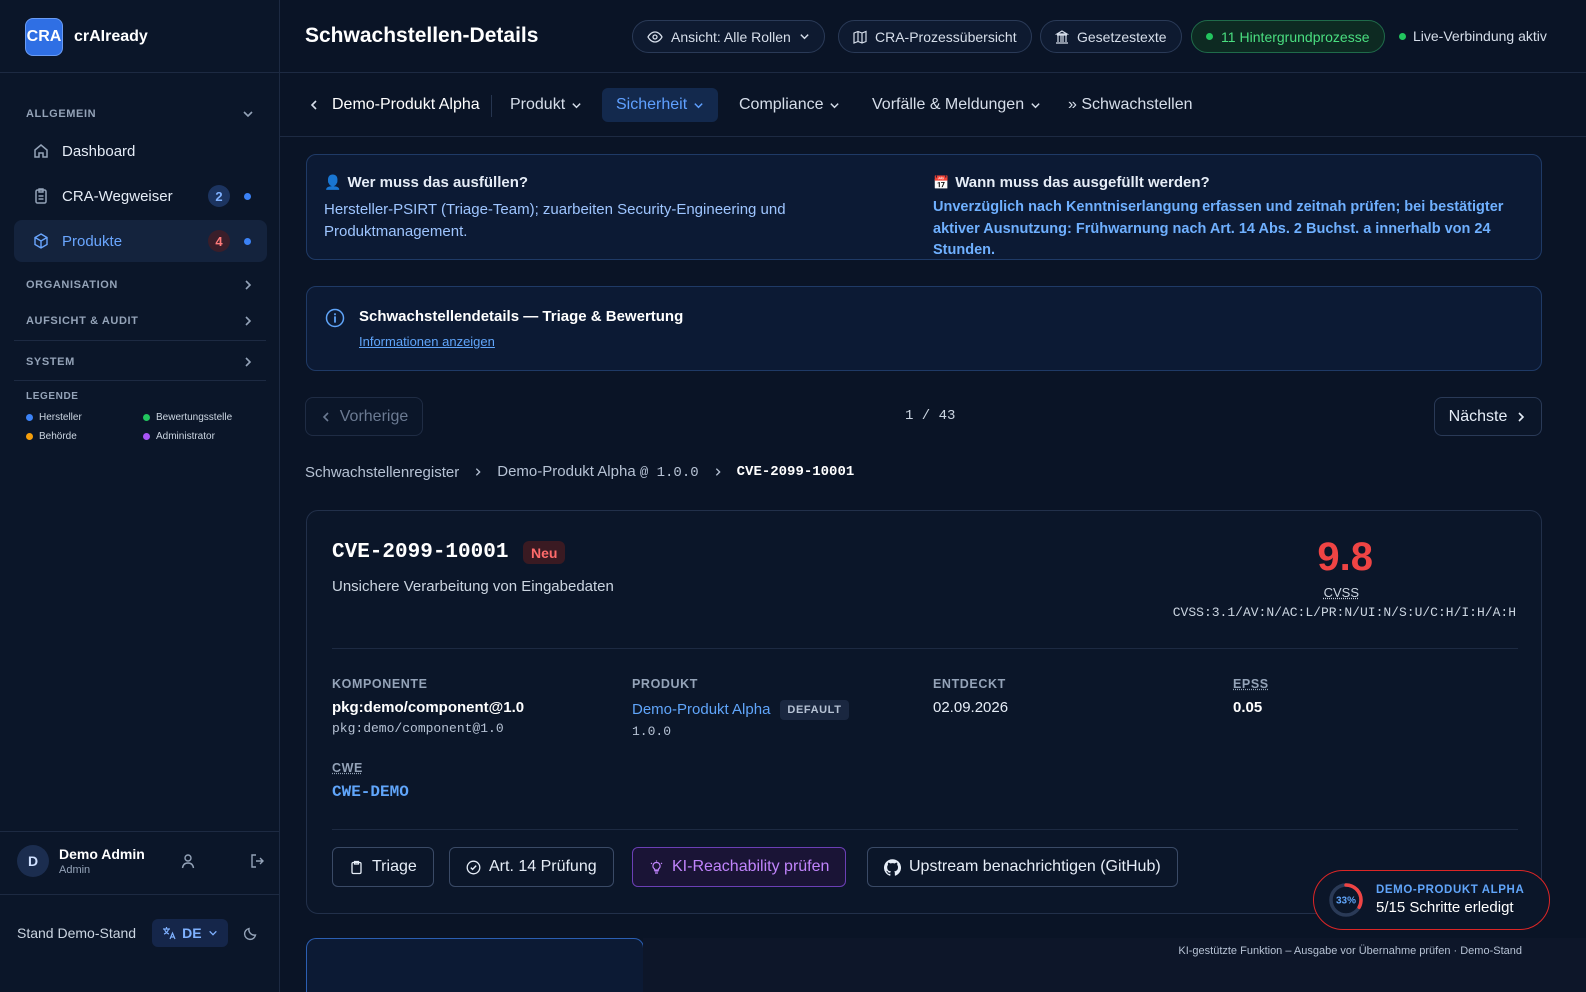  Describe the element at coordinates (420, 552) in the screenshot. I see `cve-id: CVE-2099-10001` at that location.